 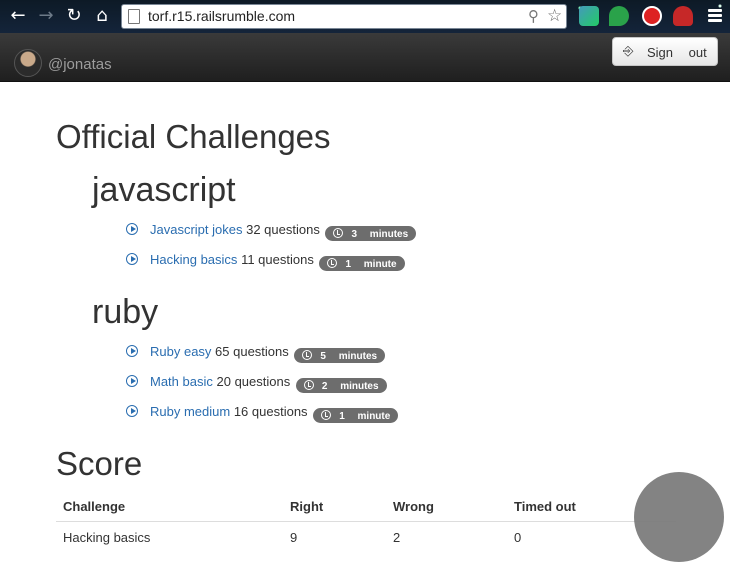 What do you see at coordinates (533, 16) in the screenshot?
I see `zoom-icon: ⚲` at bounding box center [533, 16].